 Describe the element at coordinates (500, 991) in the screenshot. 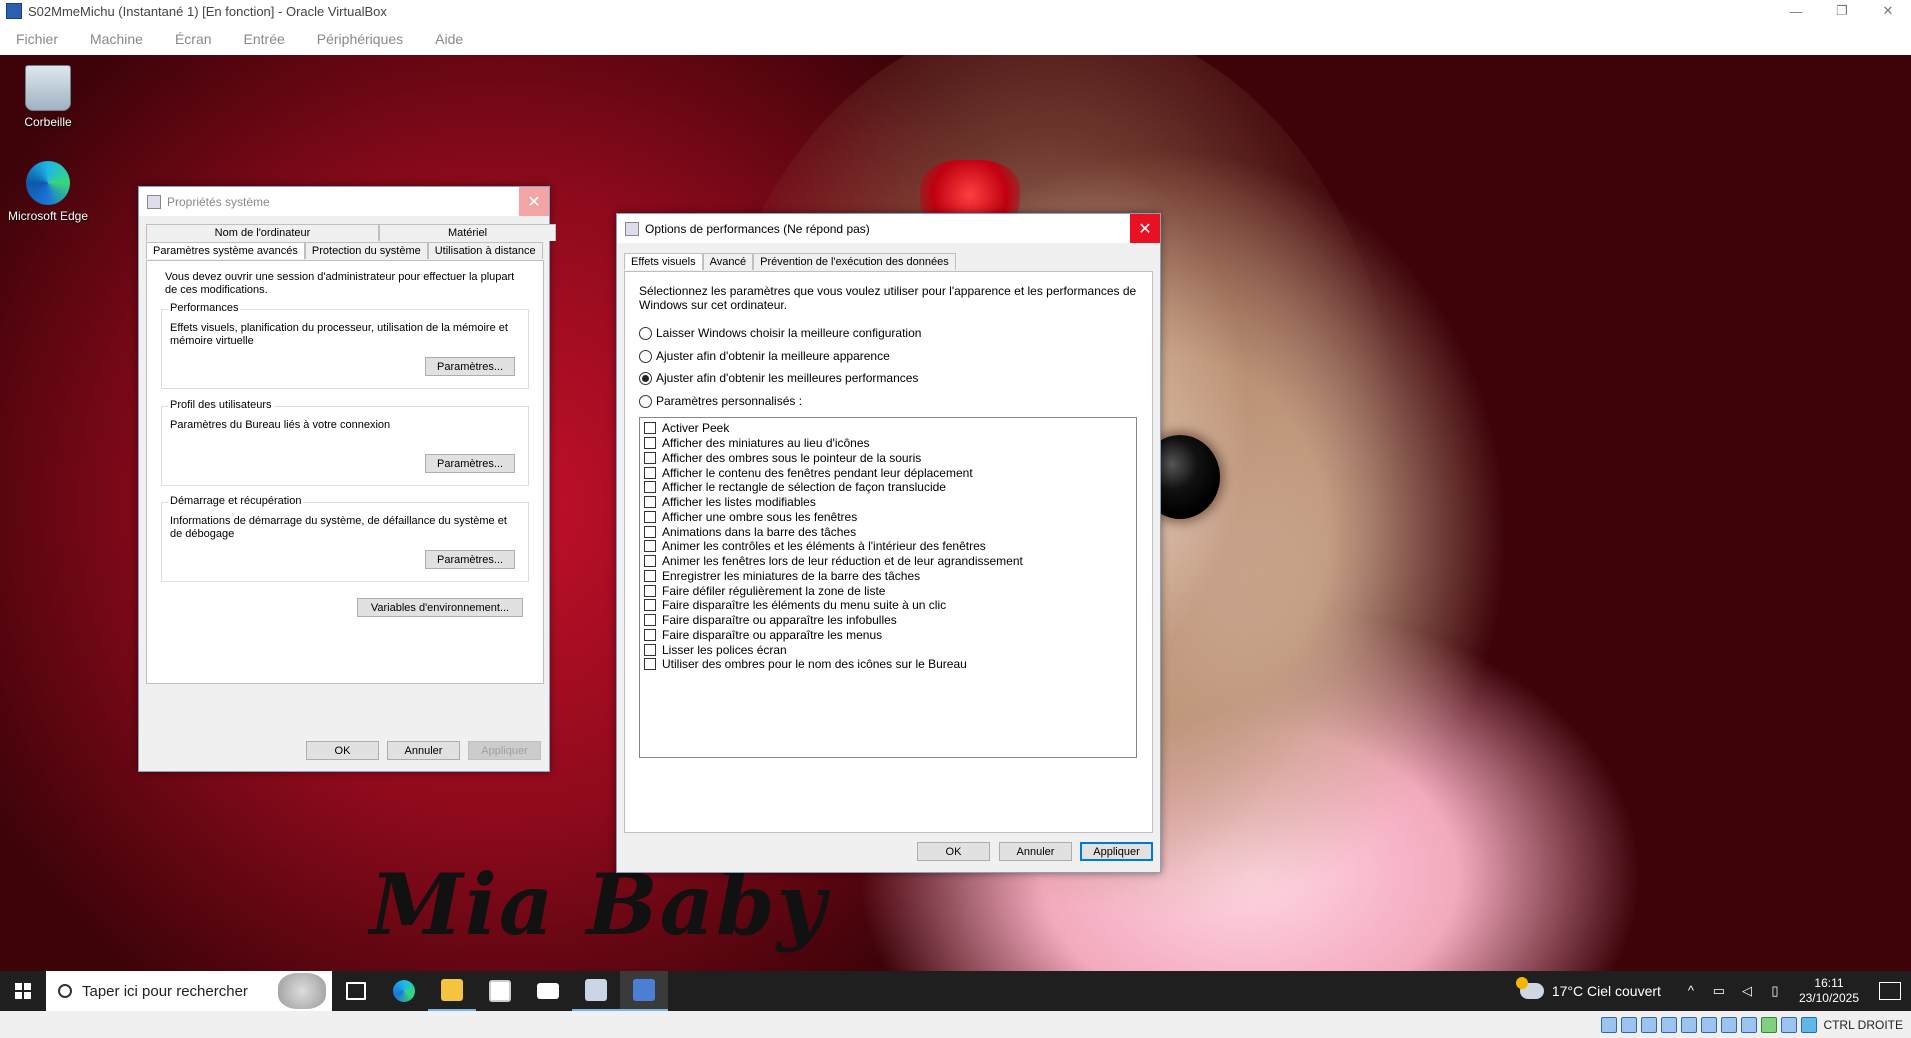

I see `taskbar-store` at that location.